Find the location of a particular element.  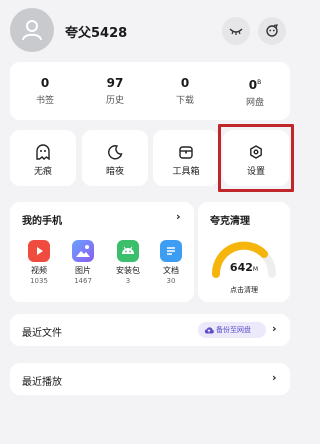

row-label: 最近播放 is located at coordinates (42, 382).